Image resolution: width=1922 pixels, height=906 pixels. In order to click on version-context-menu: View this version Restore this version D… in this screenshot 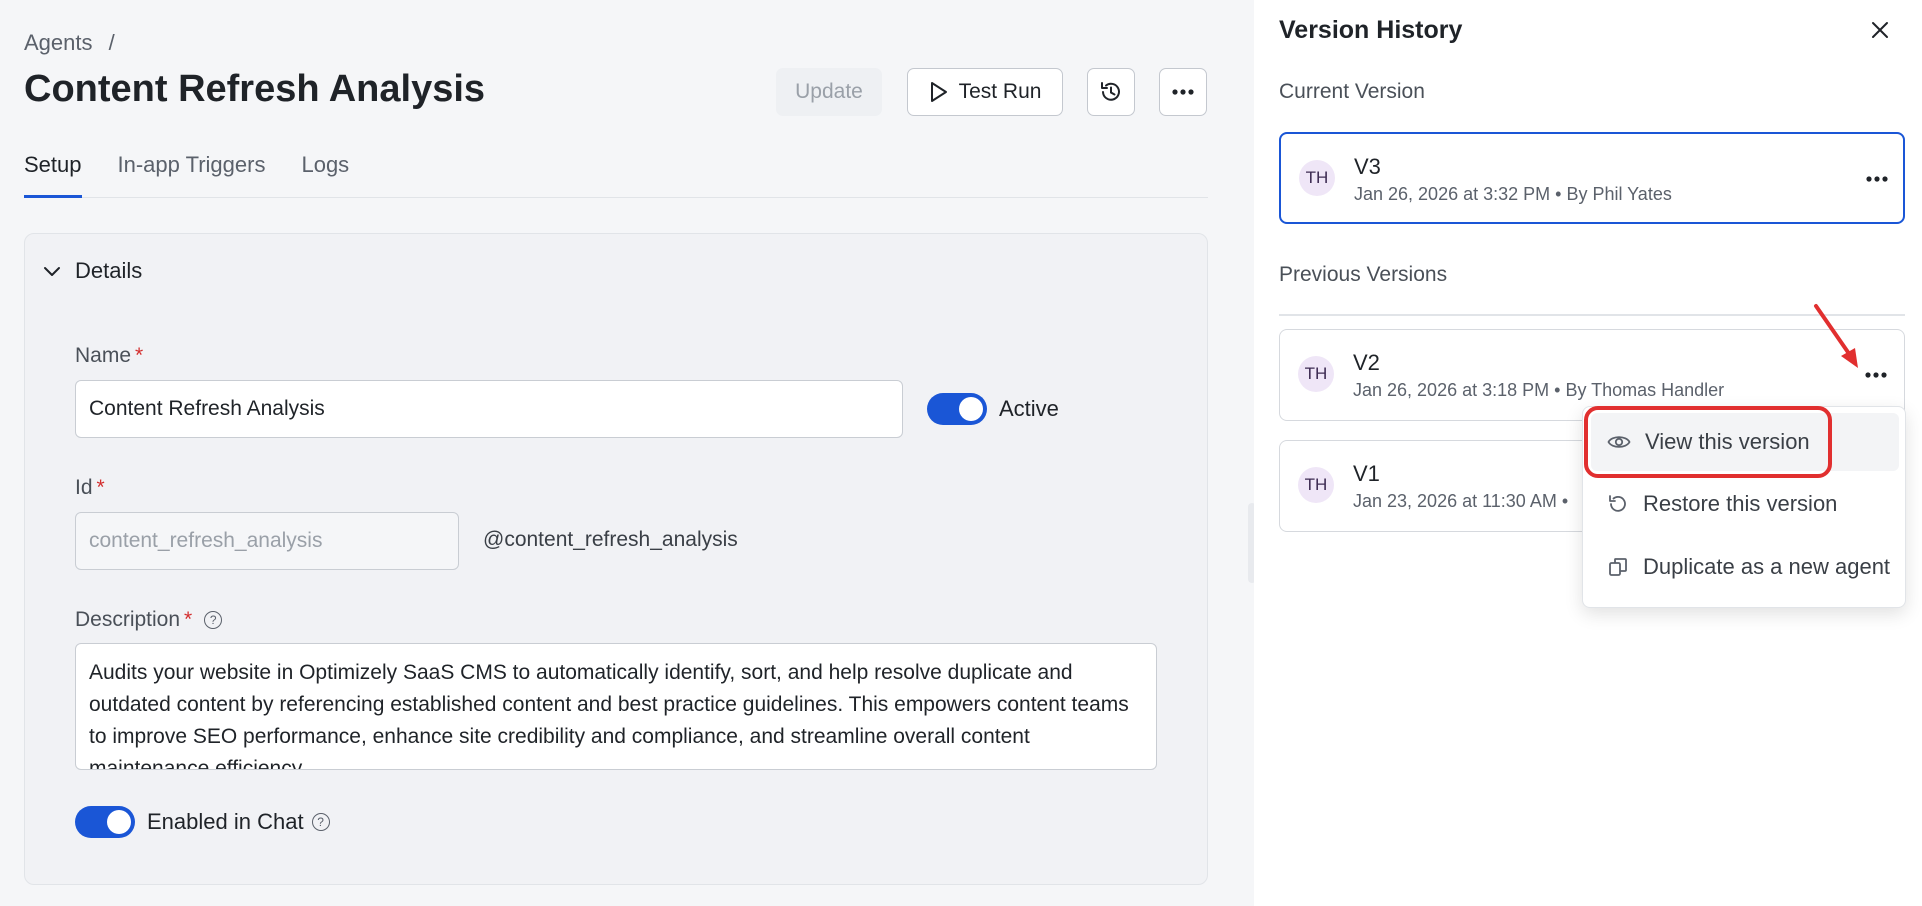, I will do `click(1744, 507)`.